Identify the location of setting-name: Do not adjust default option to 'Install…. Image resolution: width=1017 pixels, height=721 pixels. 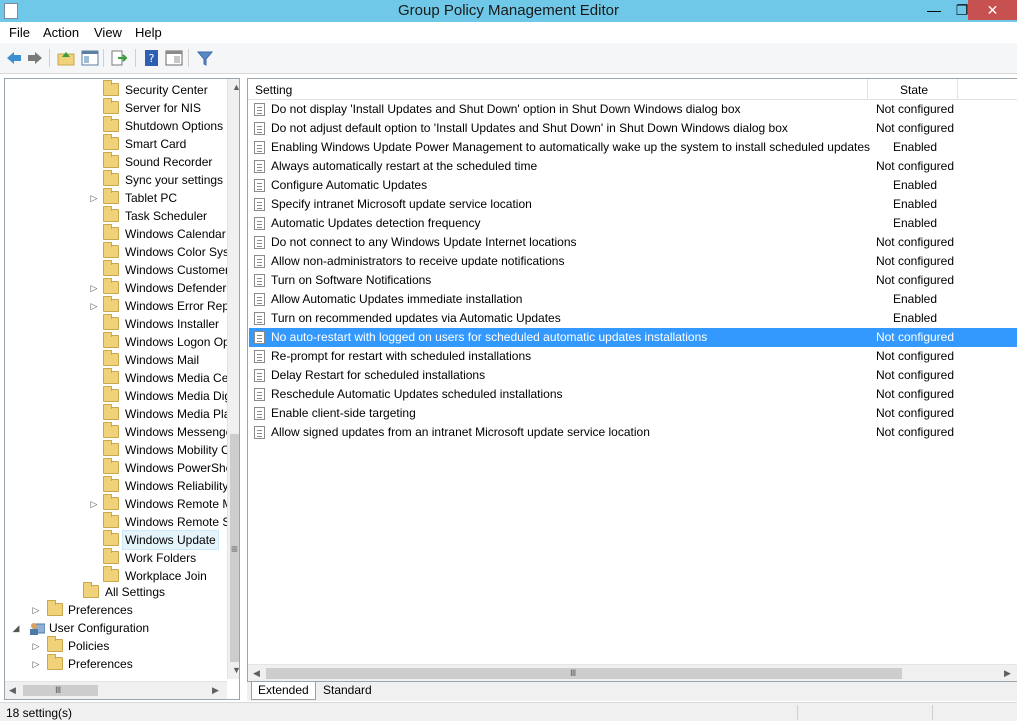
(529, 128).